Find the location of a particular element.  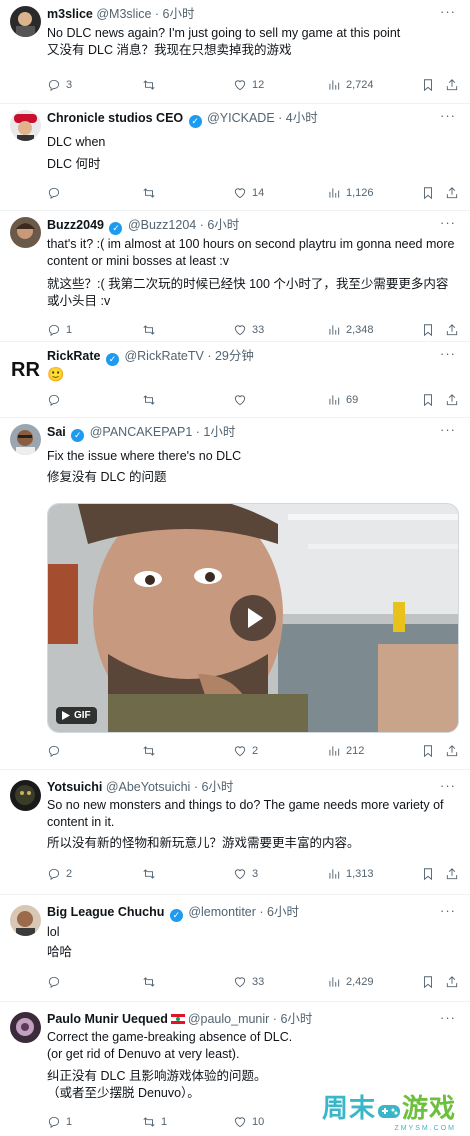

views-button: 2,348 is located at coordinates (350, 330).